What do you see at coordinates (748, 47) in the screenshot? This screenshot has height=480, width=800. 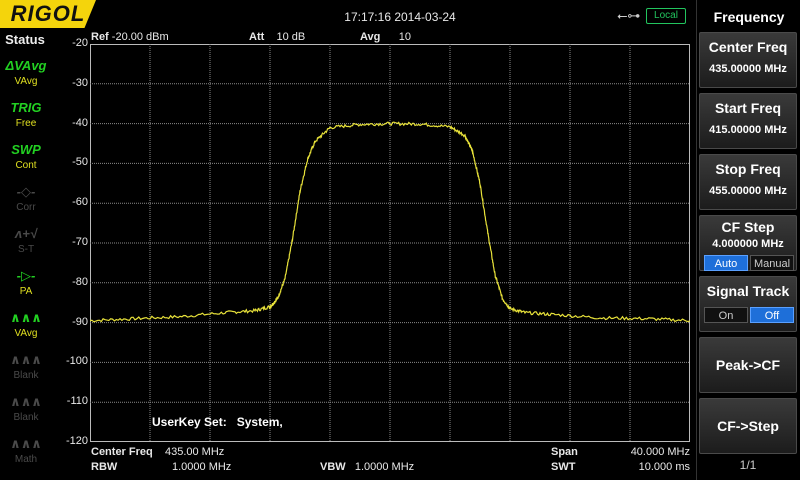 I see `center-freq-label: Center Freq` at bounding box center [748, 47].